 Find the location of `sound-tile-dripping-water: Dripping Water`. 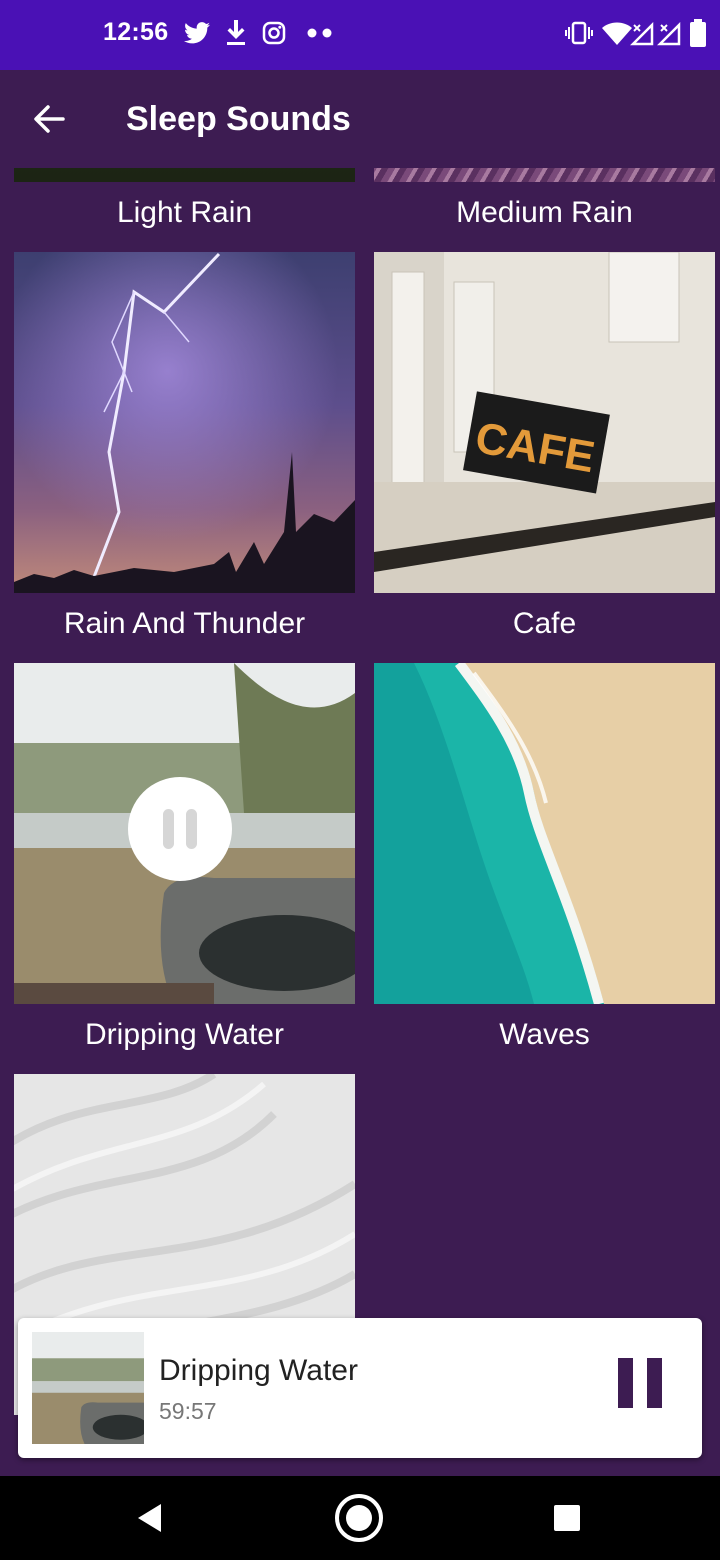

sound-tile-dripping-water: Dripping Water is located at coordinates (184, 868).